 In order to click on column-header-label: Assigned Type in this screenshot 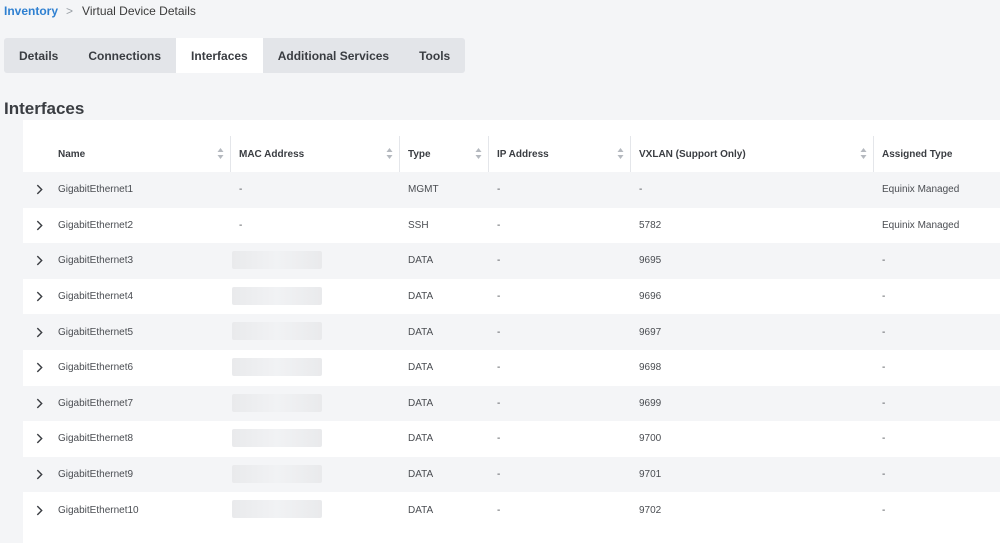, I will do `click(917, 154)`.